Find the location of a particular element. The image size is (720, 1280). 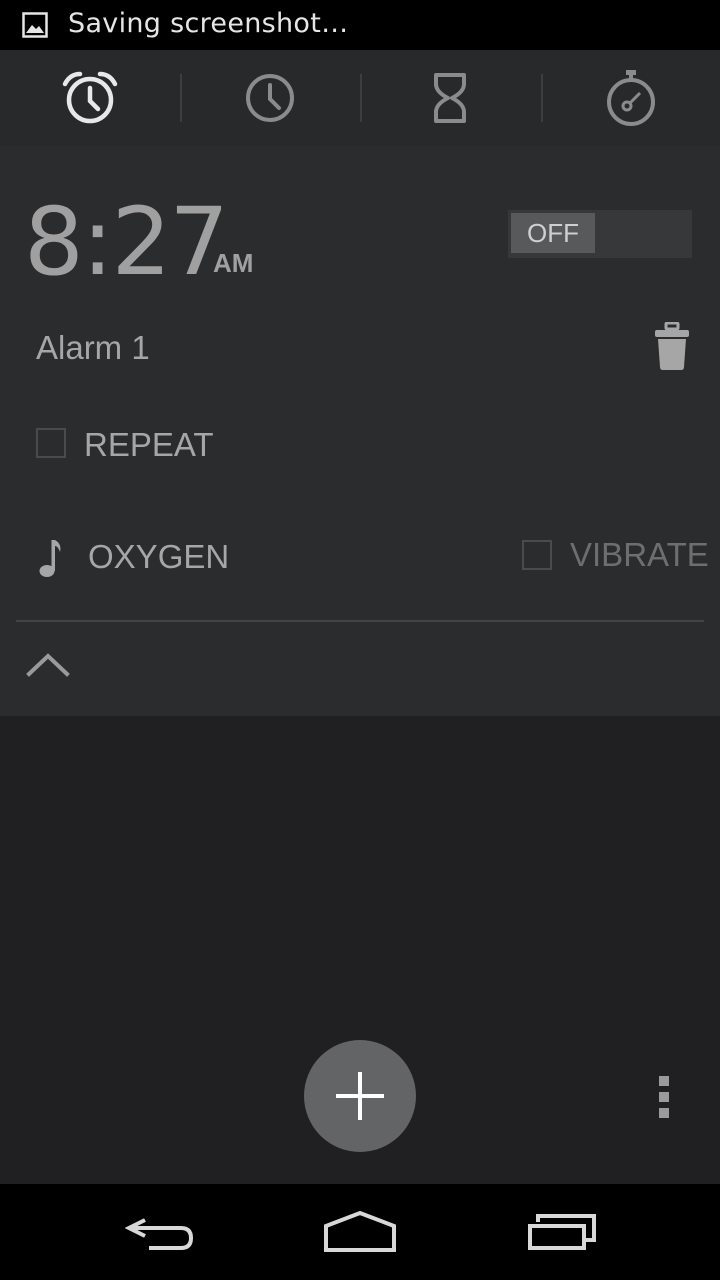

home-button is located at coordinates (360, 1232).